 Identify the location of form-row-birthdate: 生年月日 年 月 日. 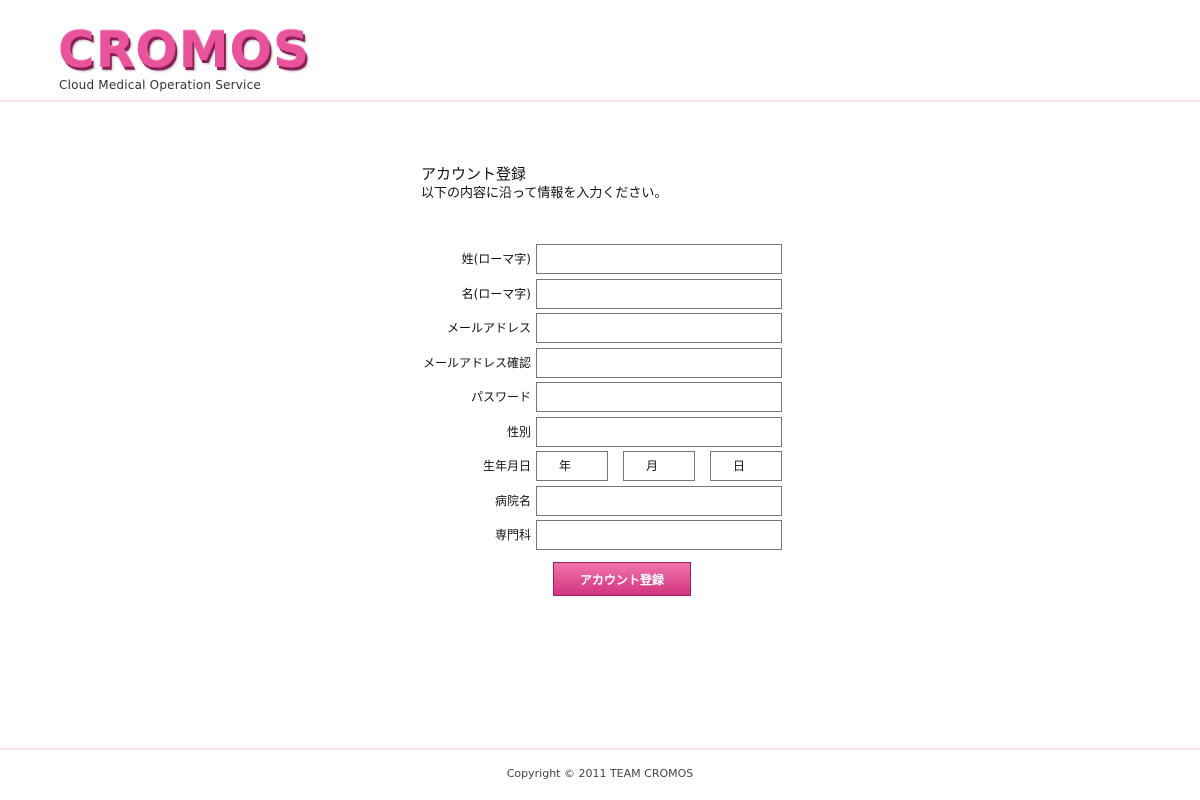
(602, 466).